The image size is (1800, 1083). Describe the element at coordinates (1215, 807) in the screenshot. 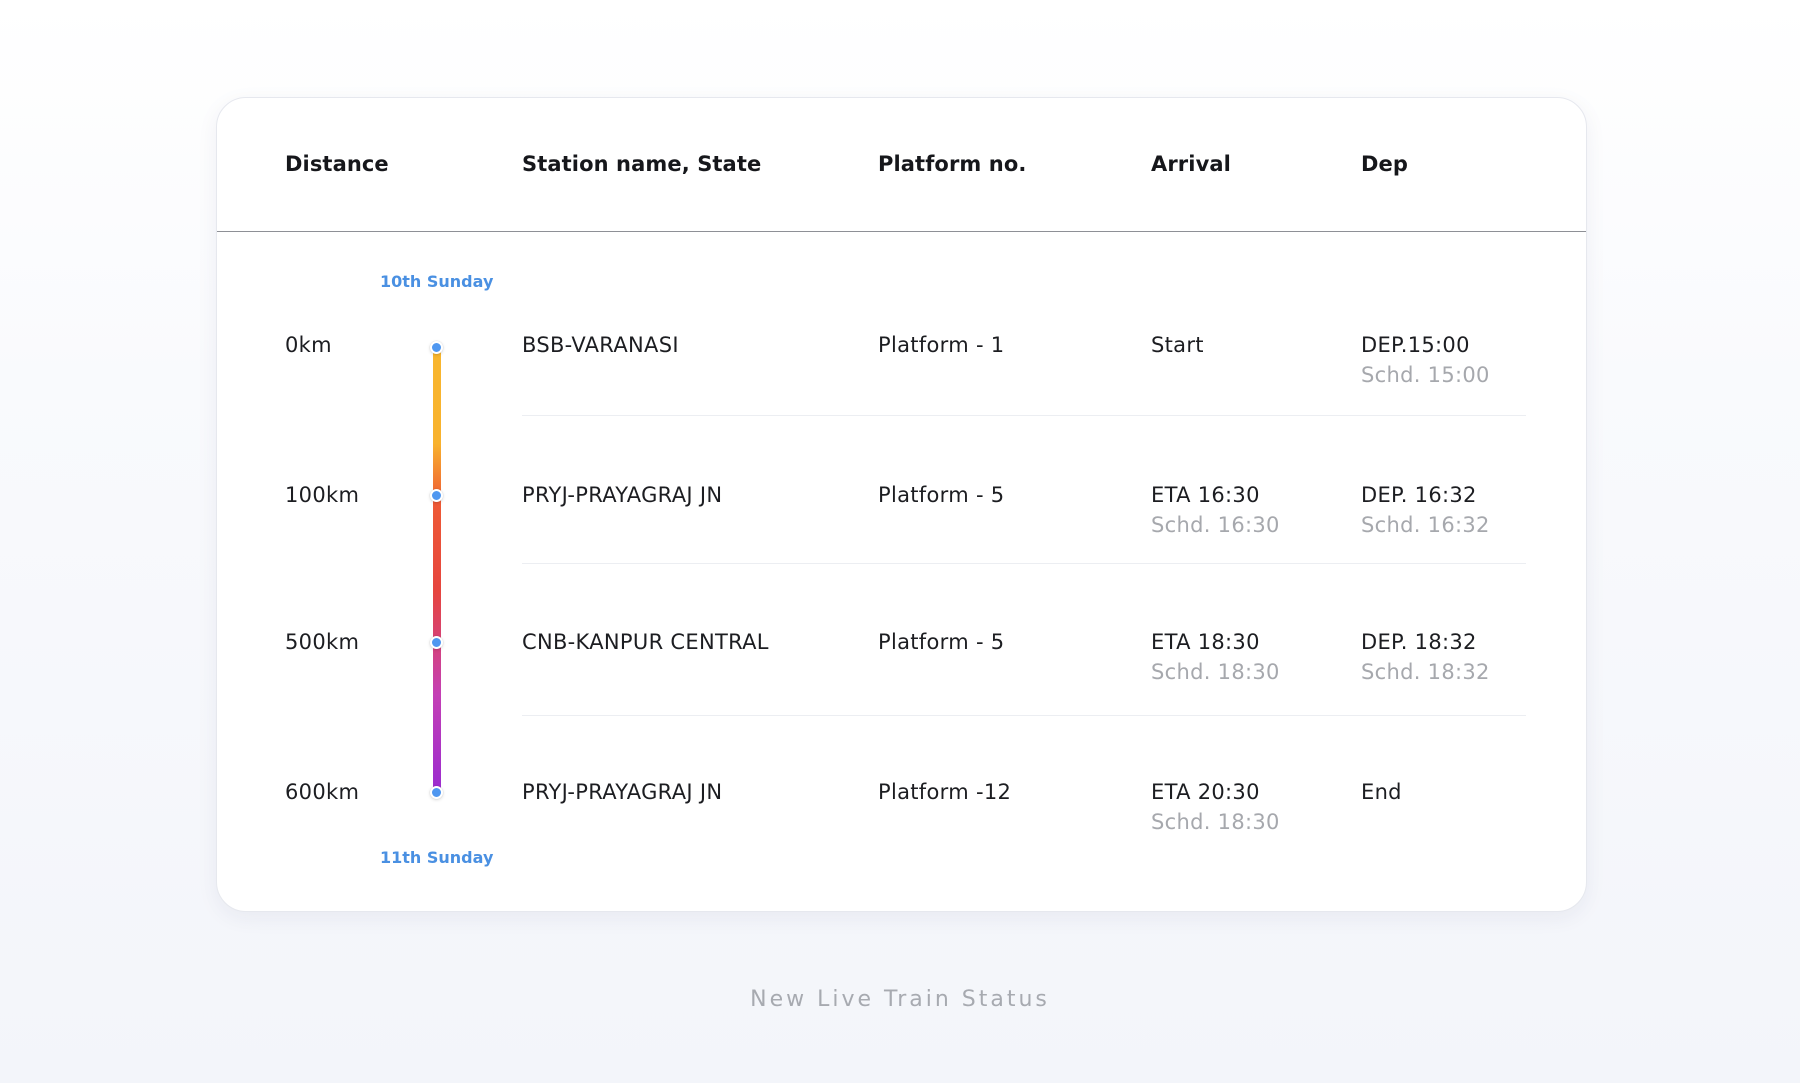

I see `arrival-cell: ETA 20:30 Schd. 18:30` at that location.